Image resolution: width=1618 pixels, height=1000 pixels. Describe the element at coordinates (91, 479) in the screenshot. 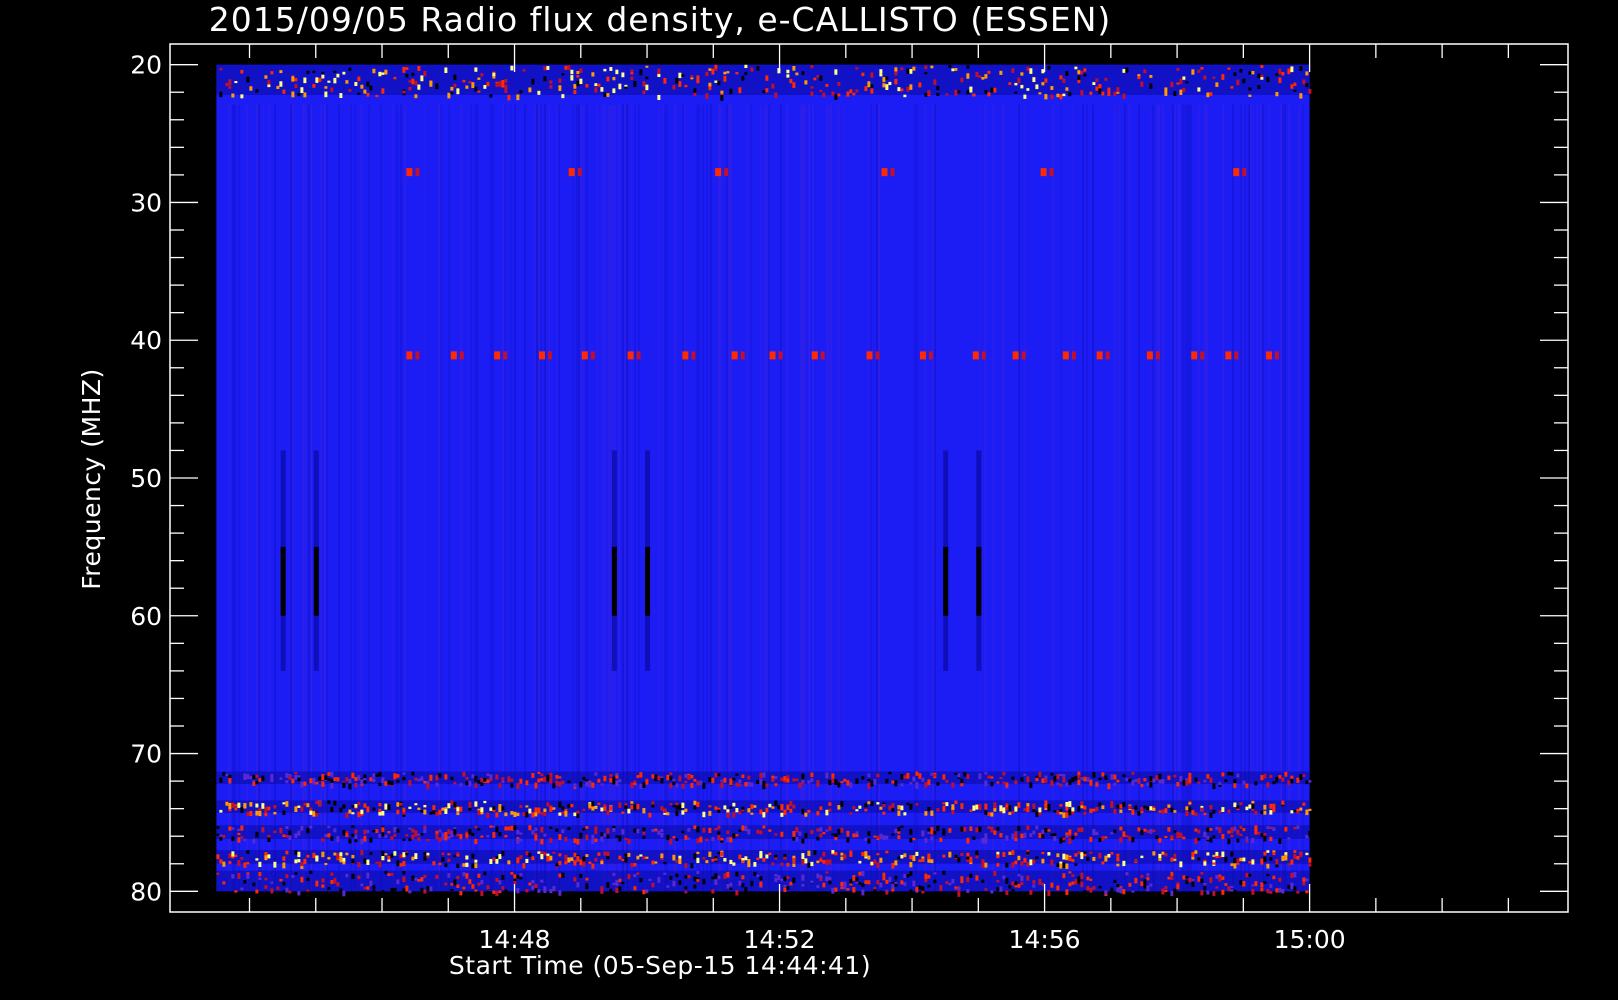

I see `y-axis-label: Frequency (MHZ)` at that location.